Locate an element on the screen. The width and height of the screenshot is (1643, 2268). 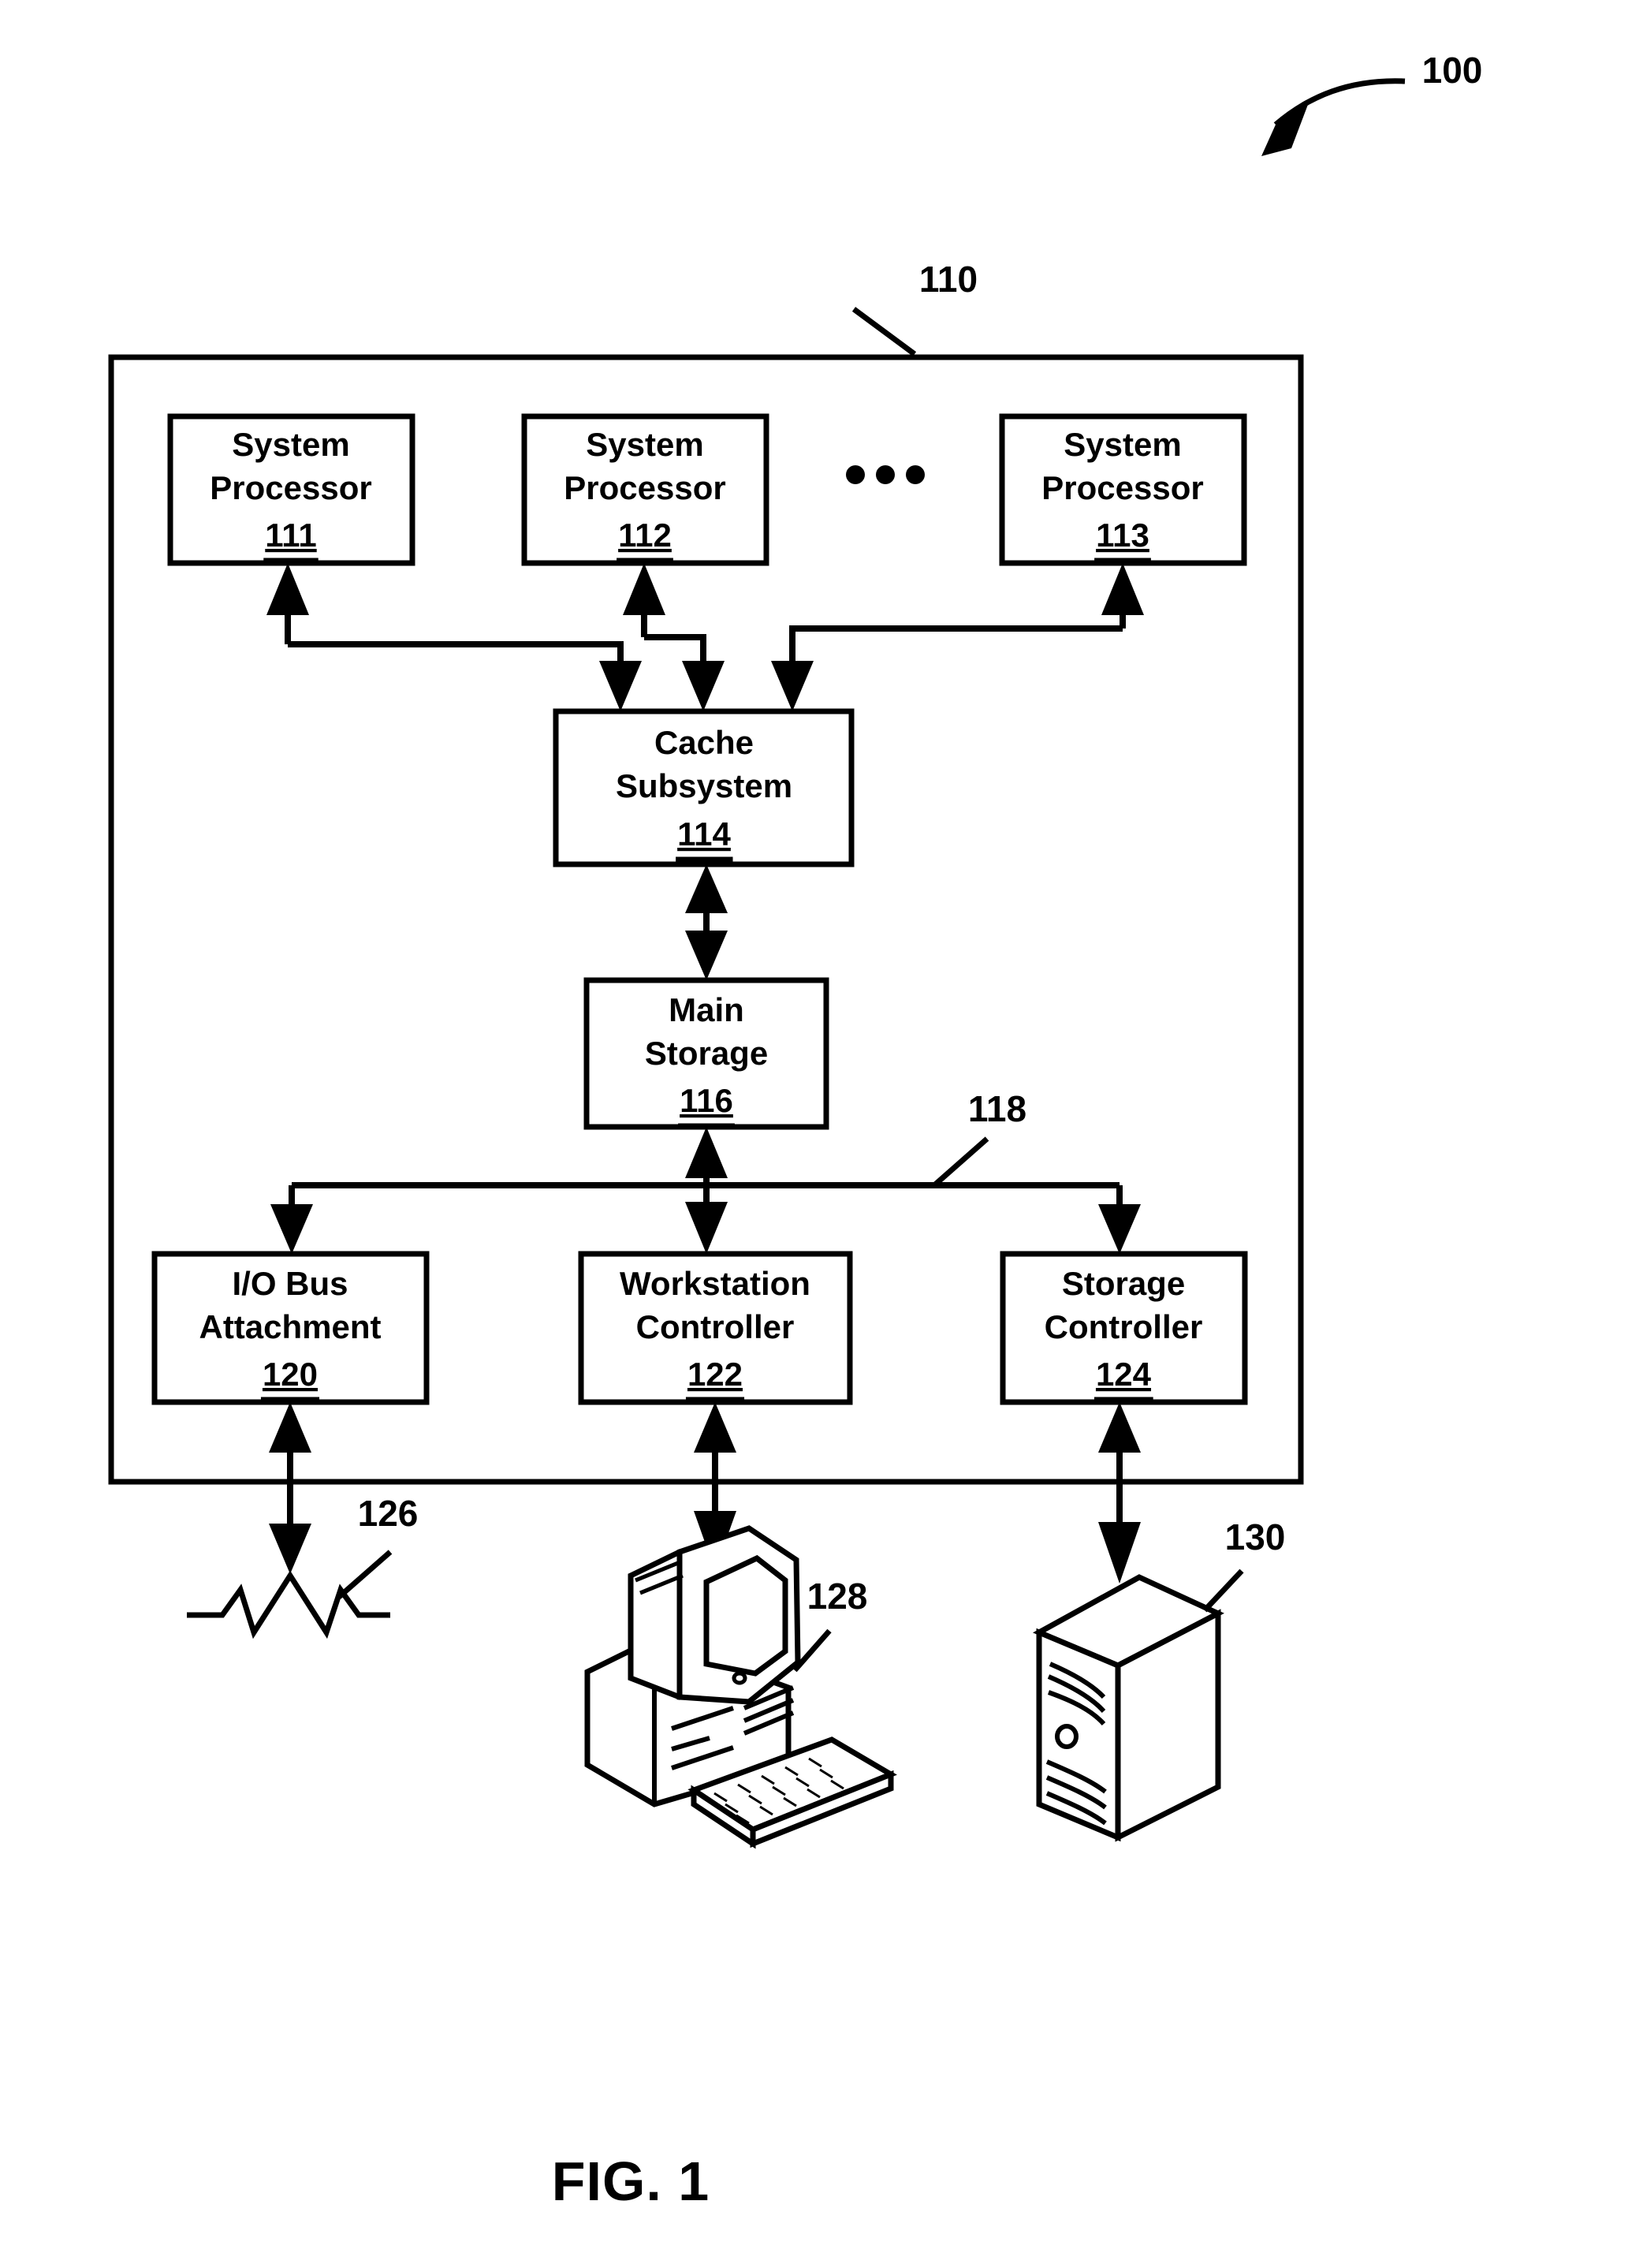
link-cache-storage-down-arrowhead is located at coordinates (706, 955).